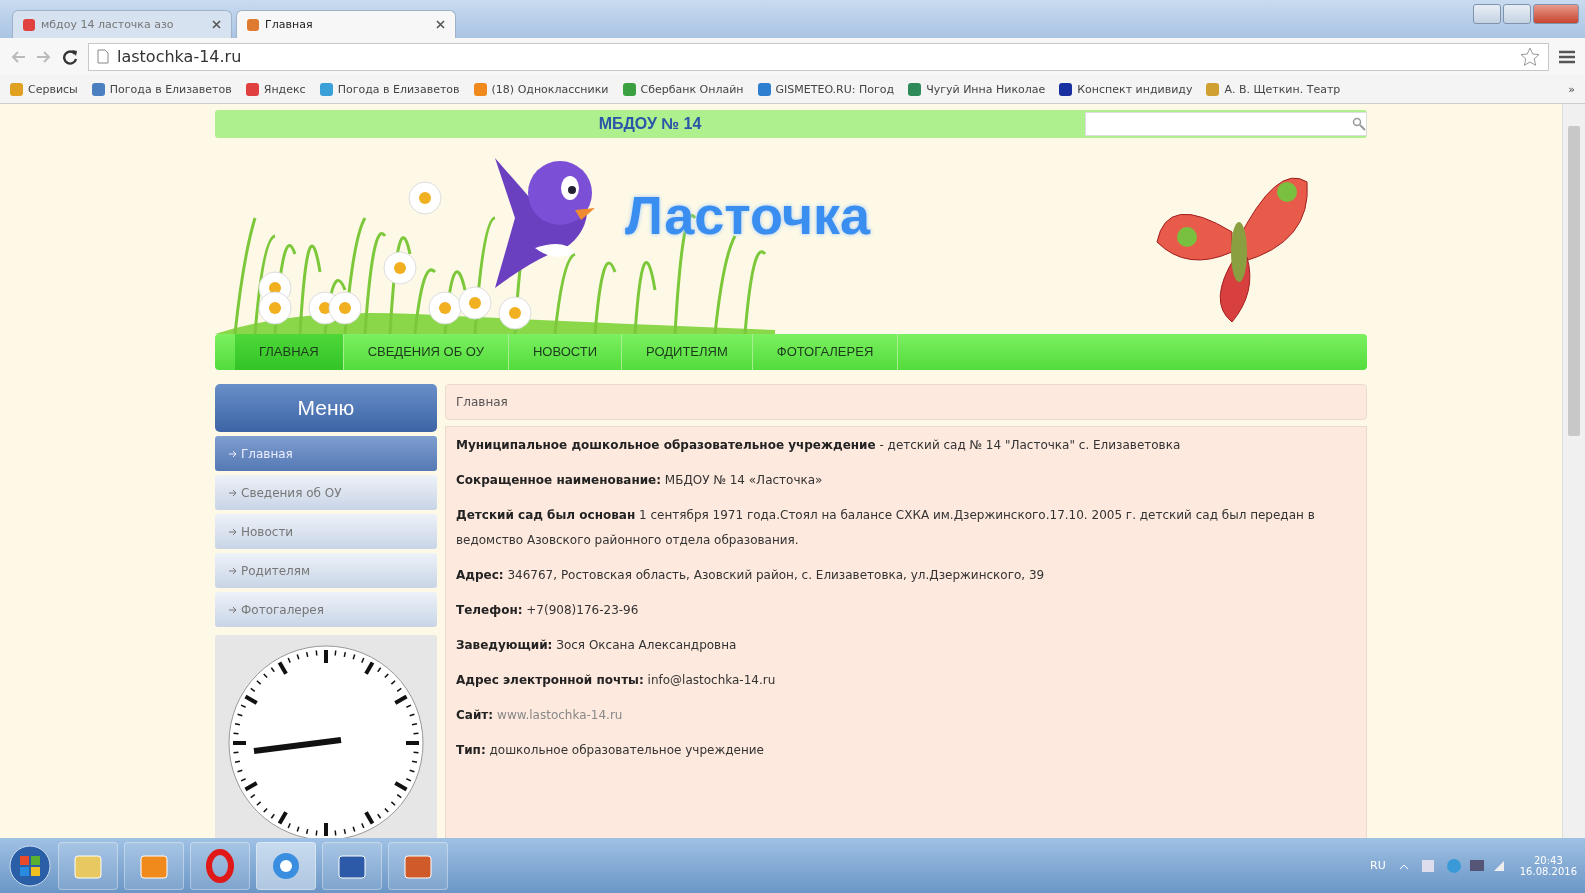 This screenshot has height=893, width=1585. What do you see at coordinates (683, 89) in the screenshot?
I see `bookmark-link: Сбербанк Онлайн` at bounding box center [683, 89].